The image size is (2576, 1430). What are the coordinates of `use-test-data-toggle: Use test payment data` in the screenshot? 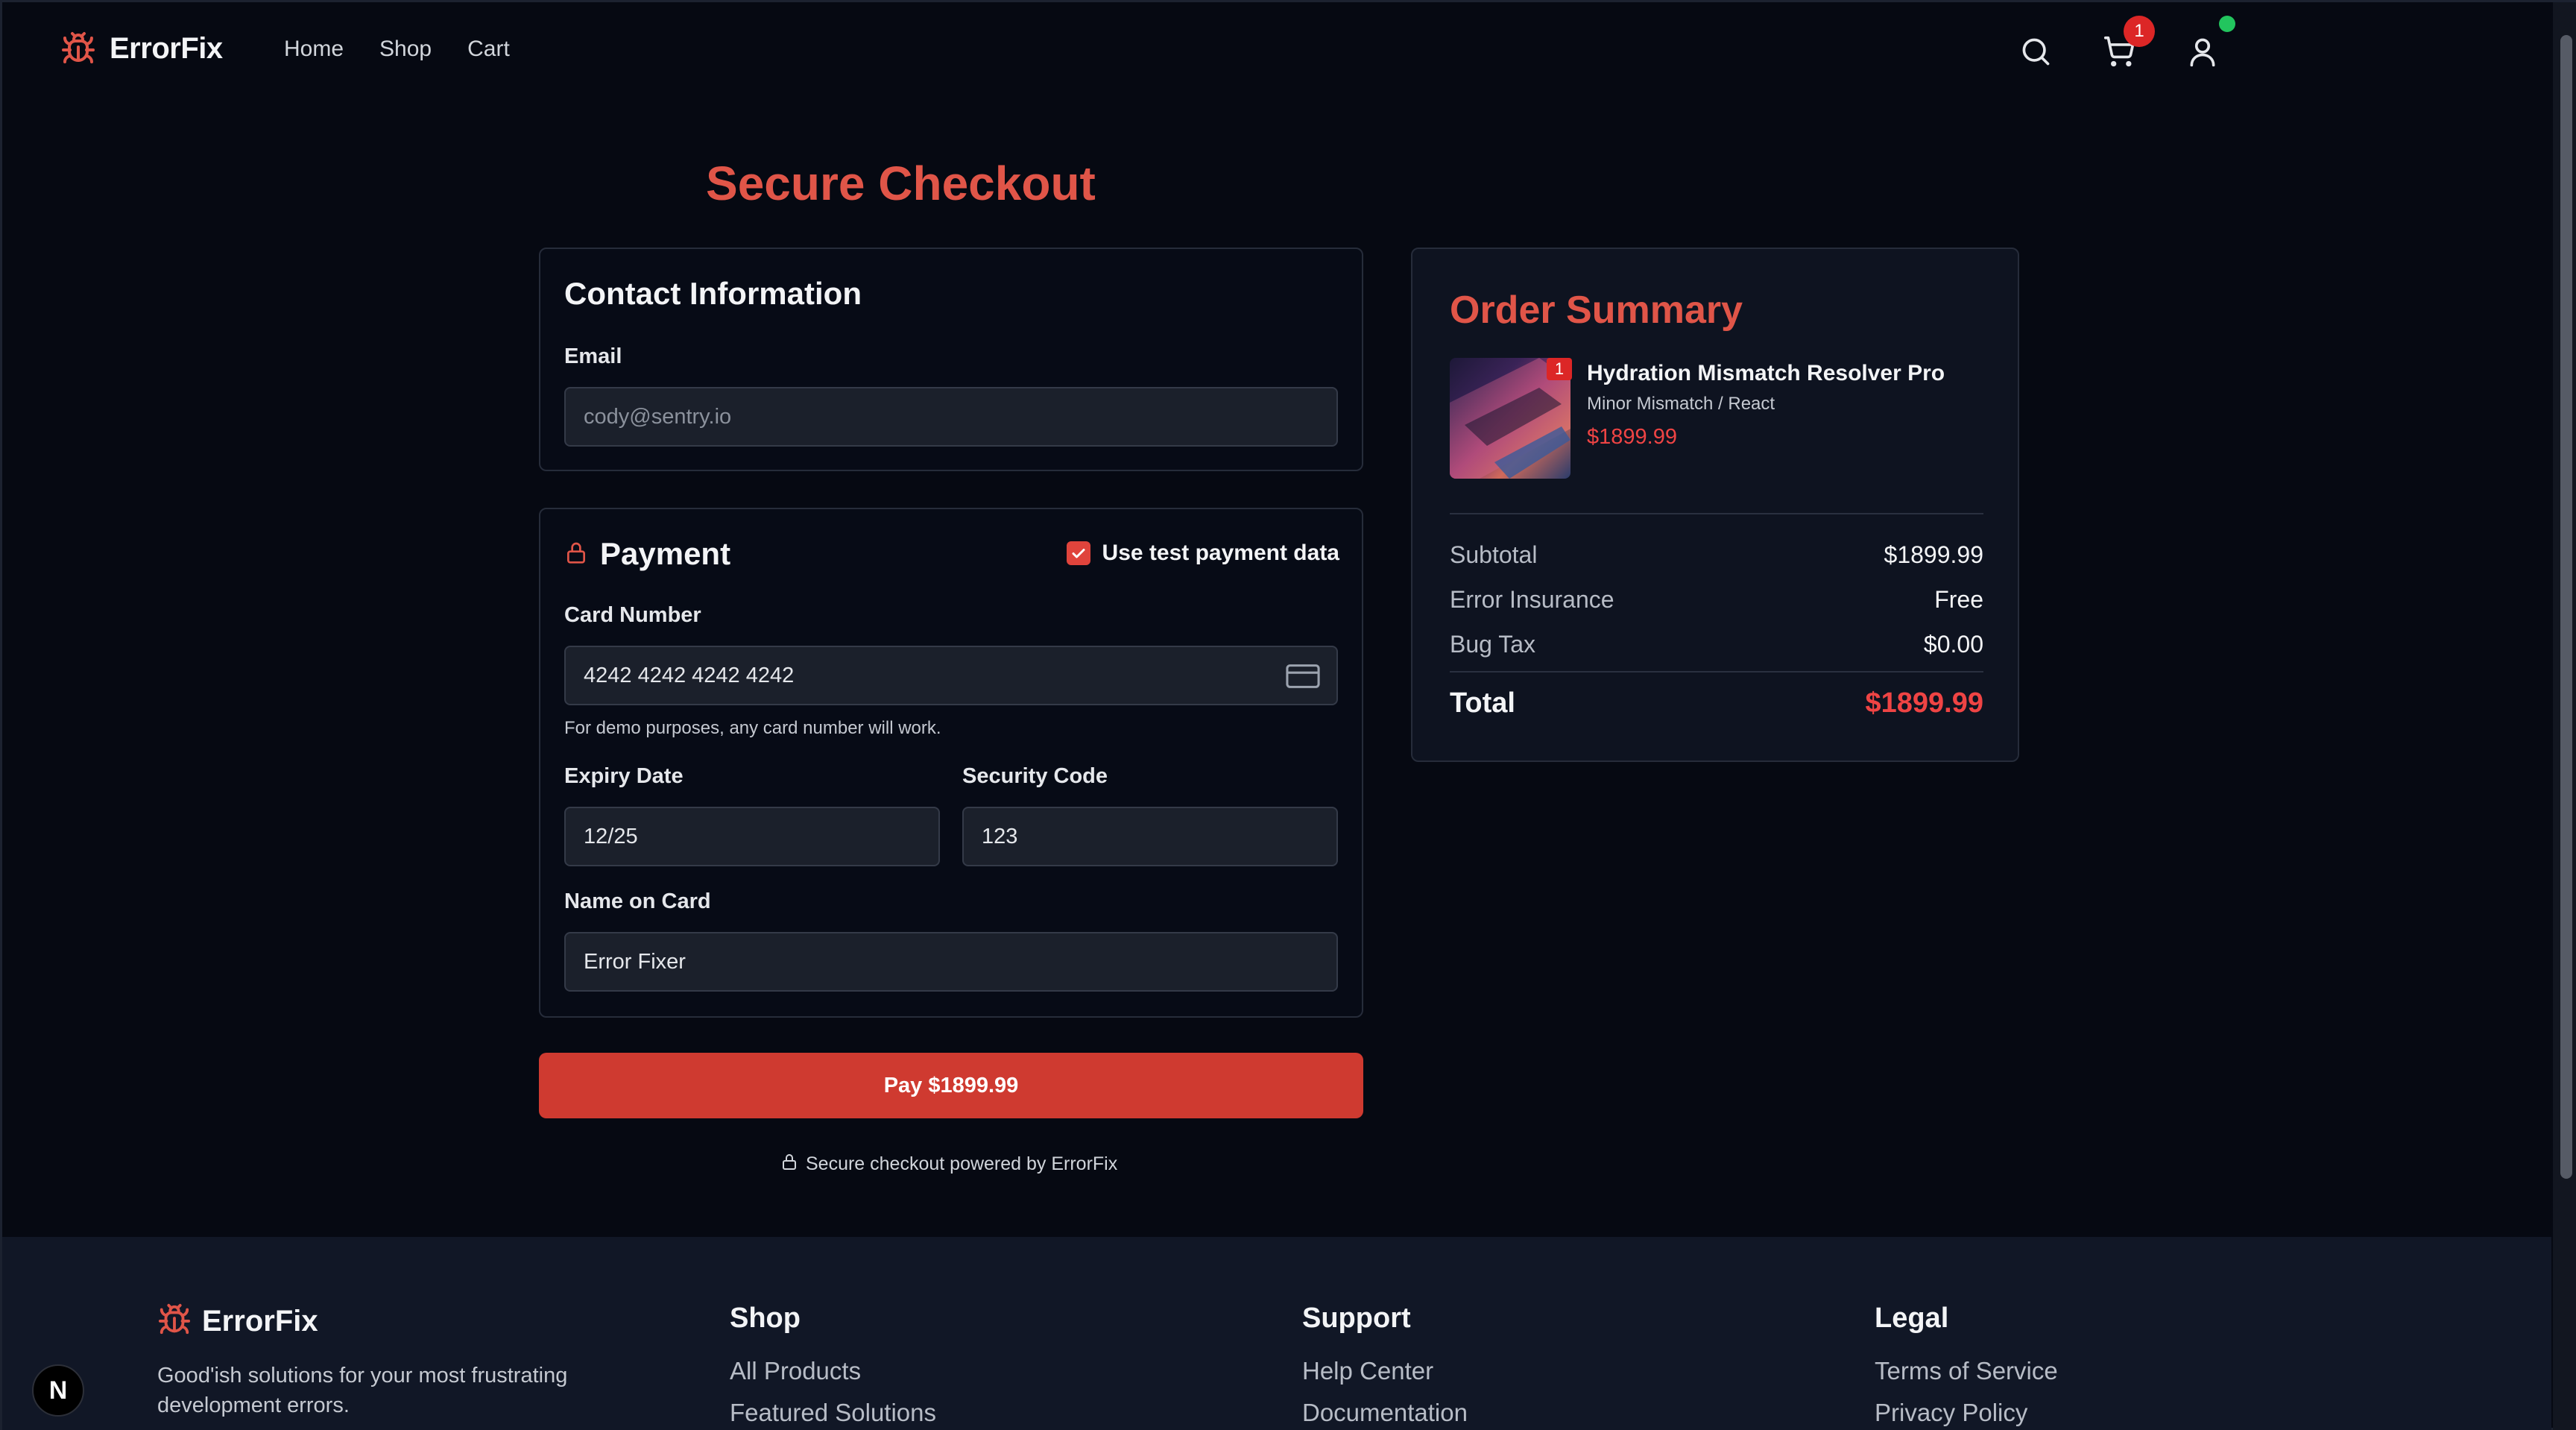 It's located at (1202, 553).